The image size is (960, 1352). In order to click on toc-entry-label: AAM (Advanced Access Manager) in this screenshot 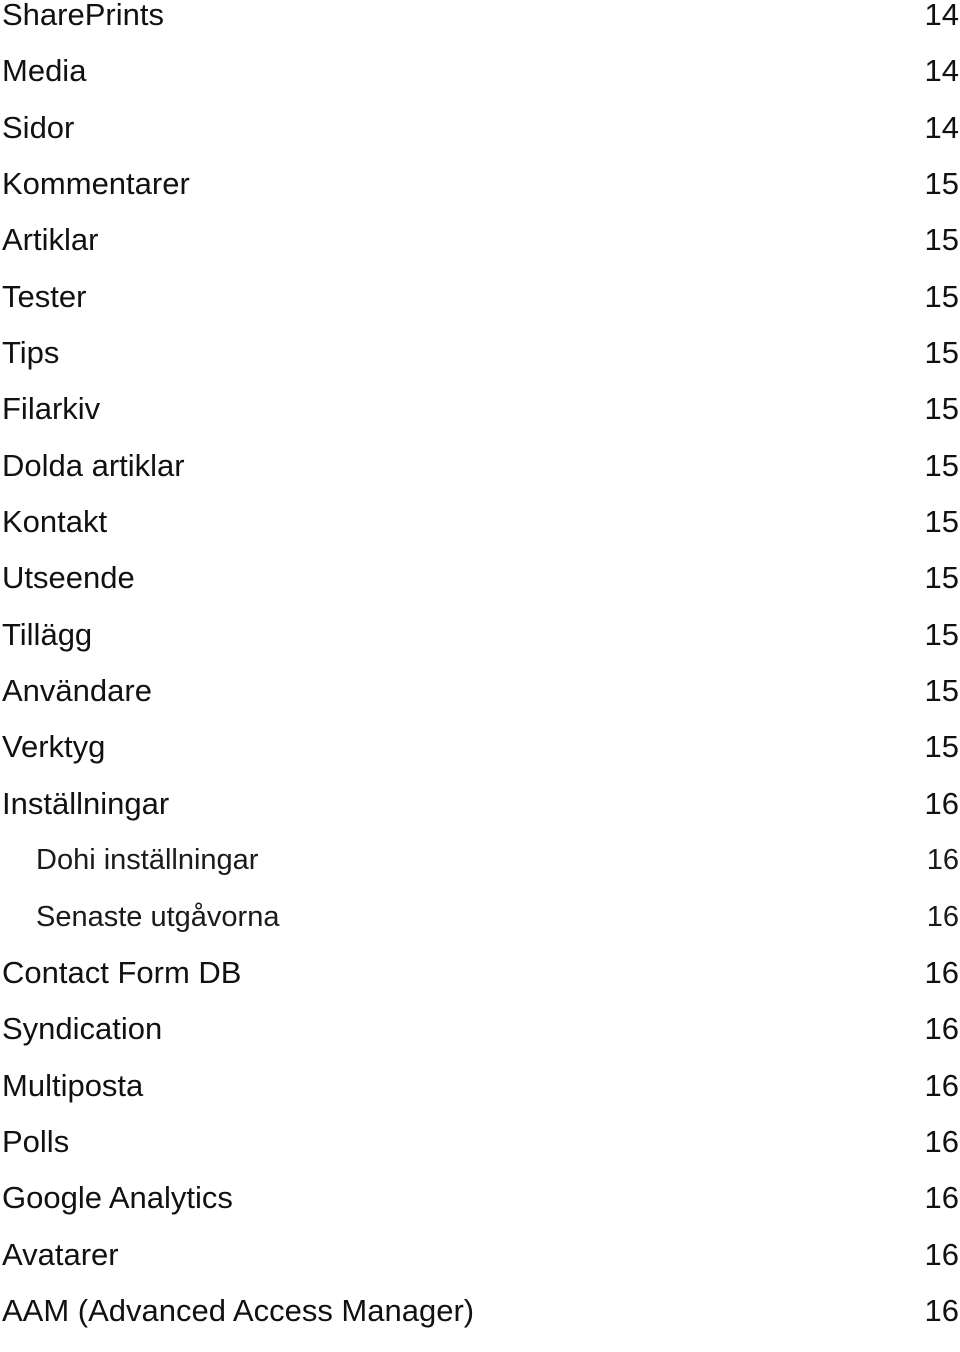, I will do `click(238, 1310)`.